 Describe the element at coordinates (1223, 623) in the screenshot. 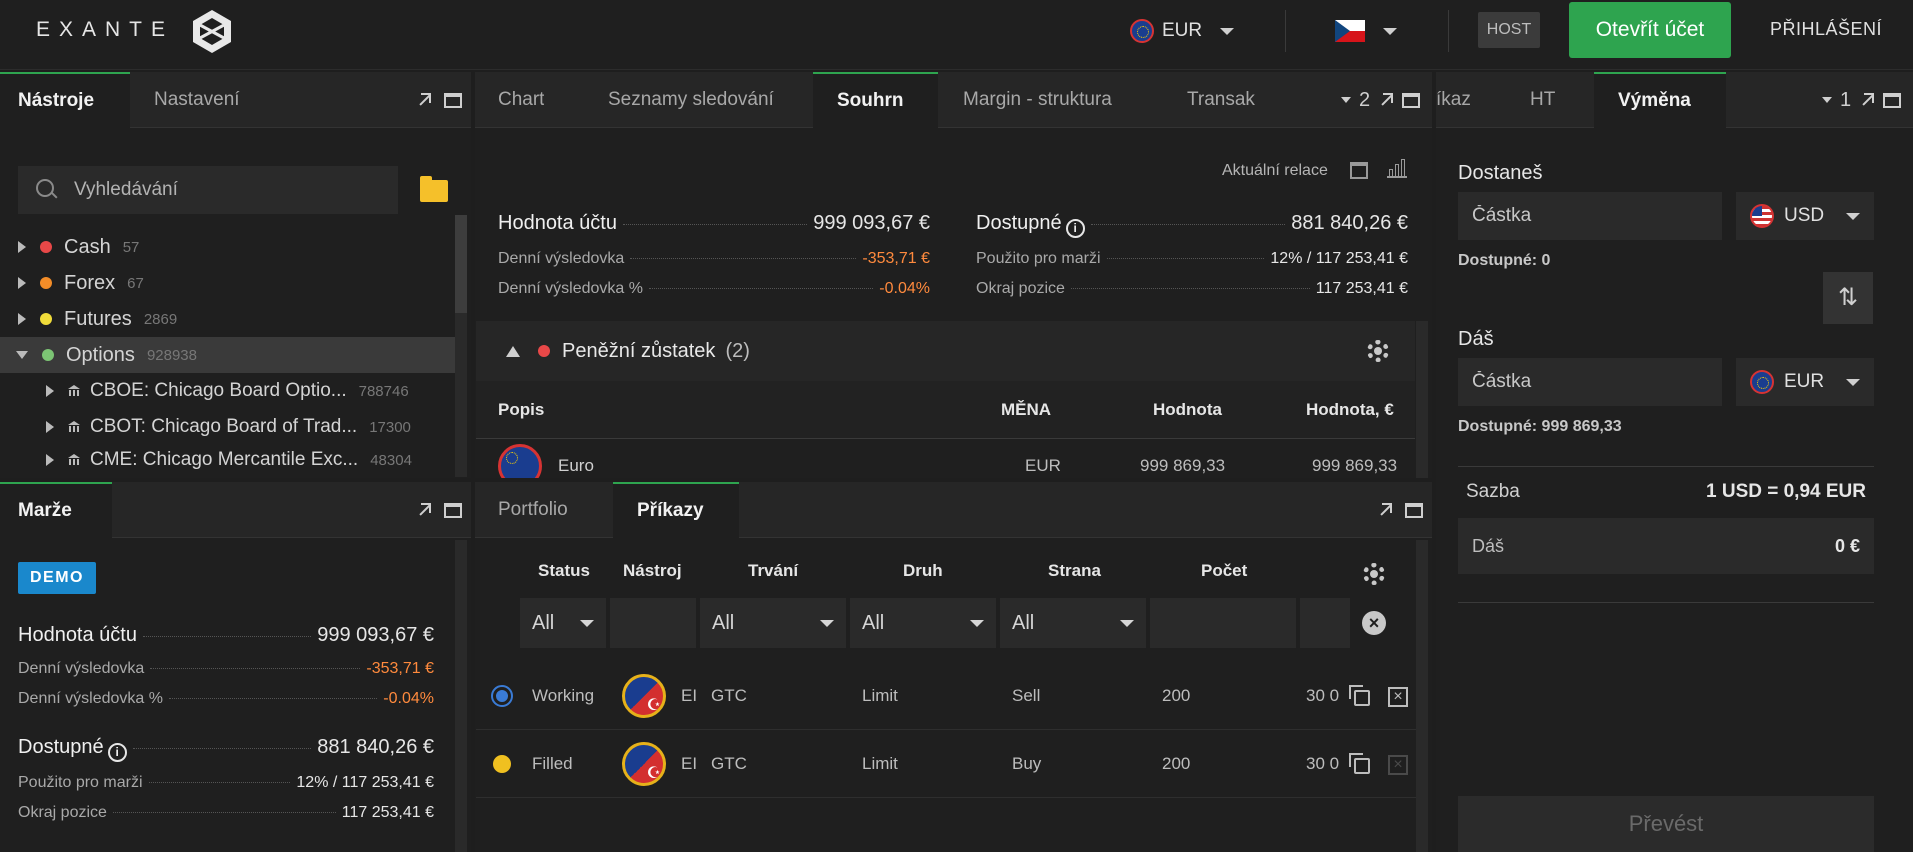

I see `quantity-filter` at that location.